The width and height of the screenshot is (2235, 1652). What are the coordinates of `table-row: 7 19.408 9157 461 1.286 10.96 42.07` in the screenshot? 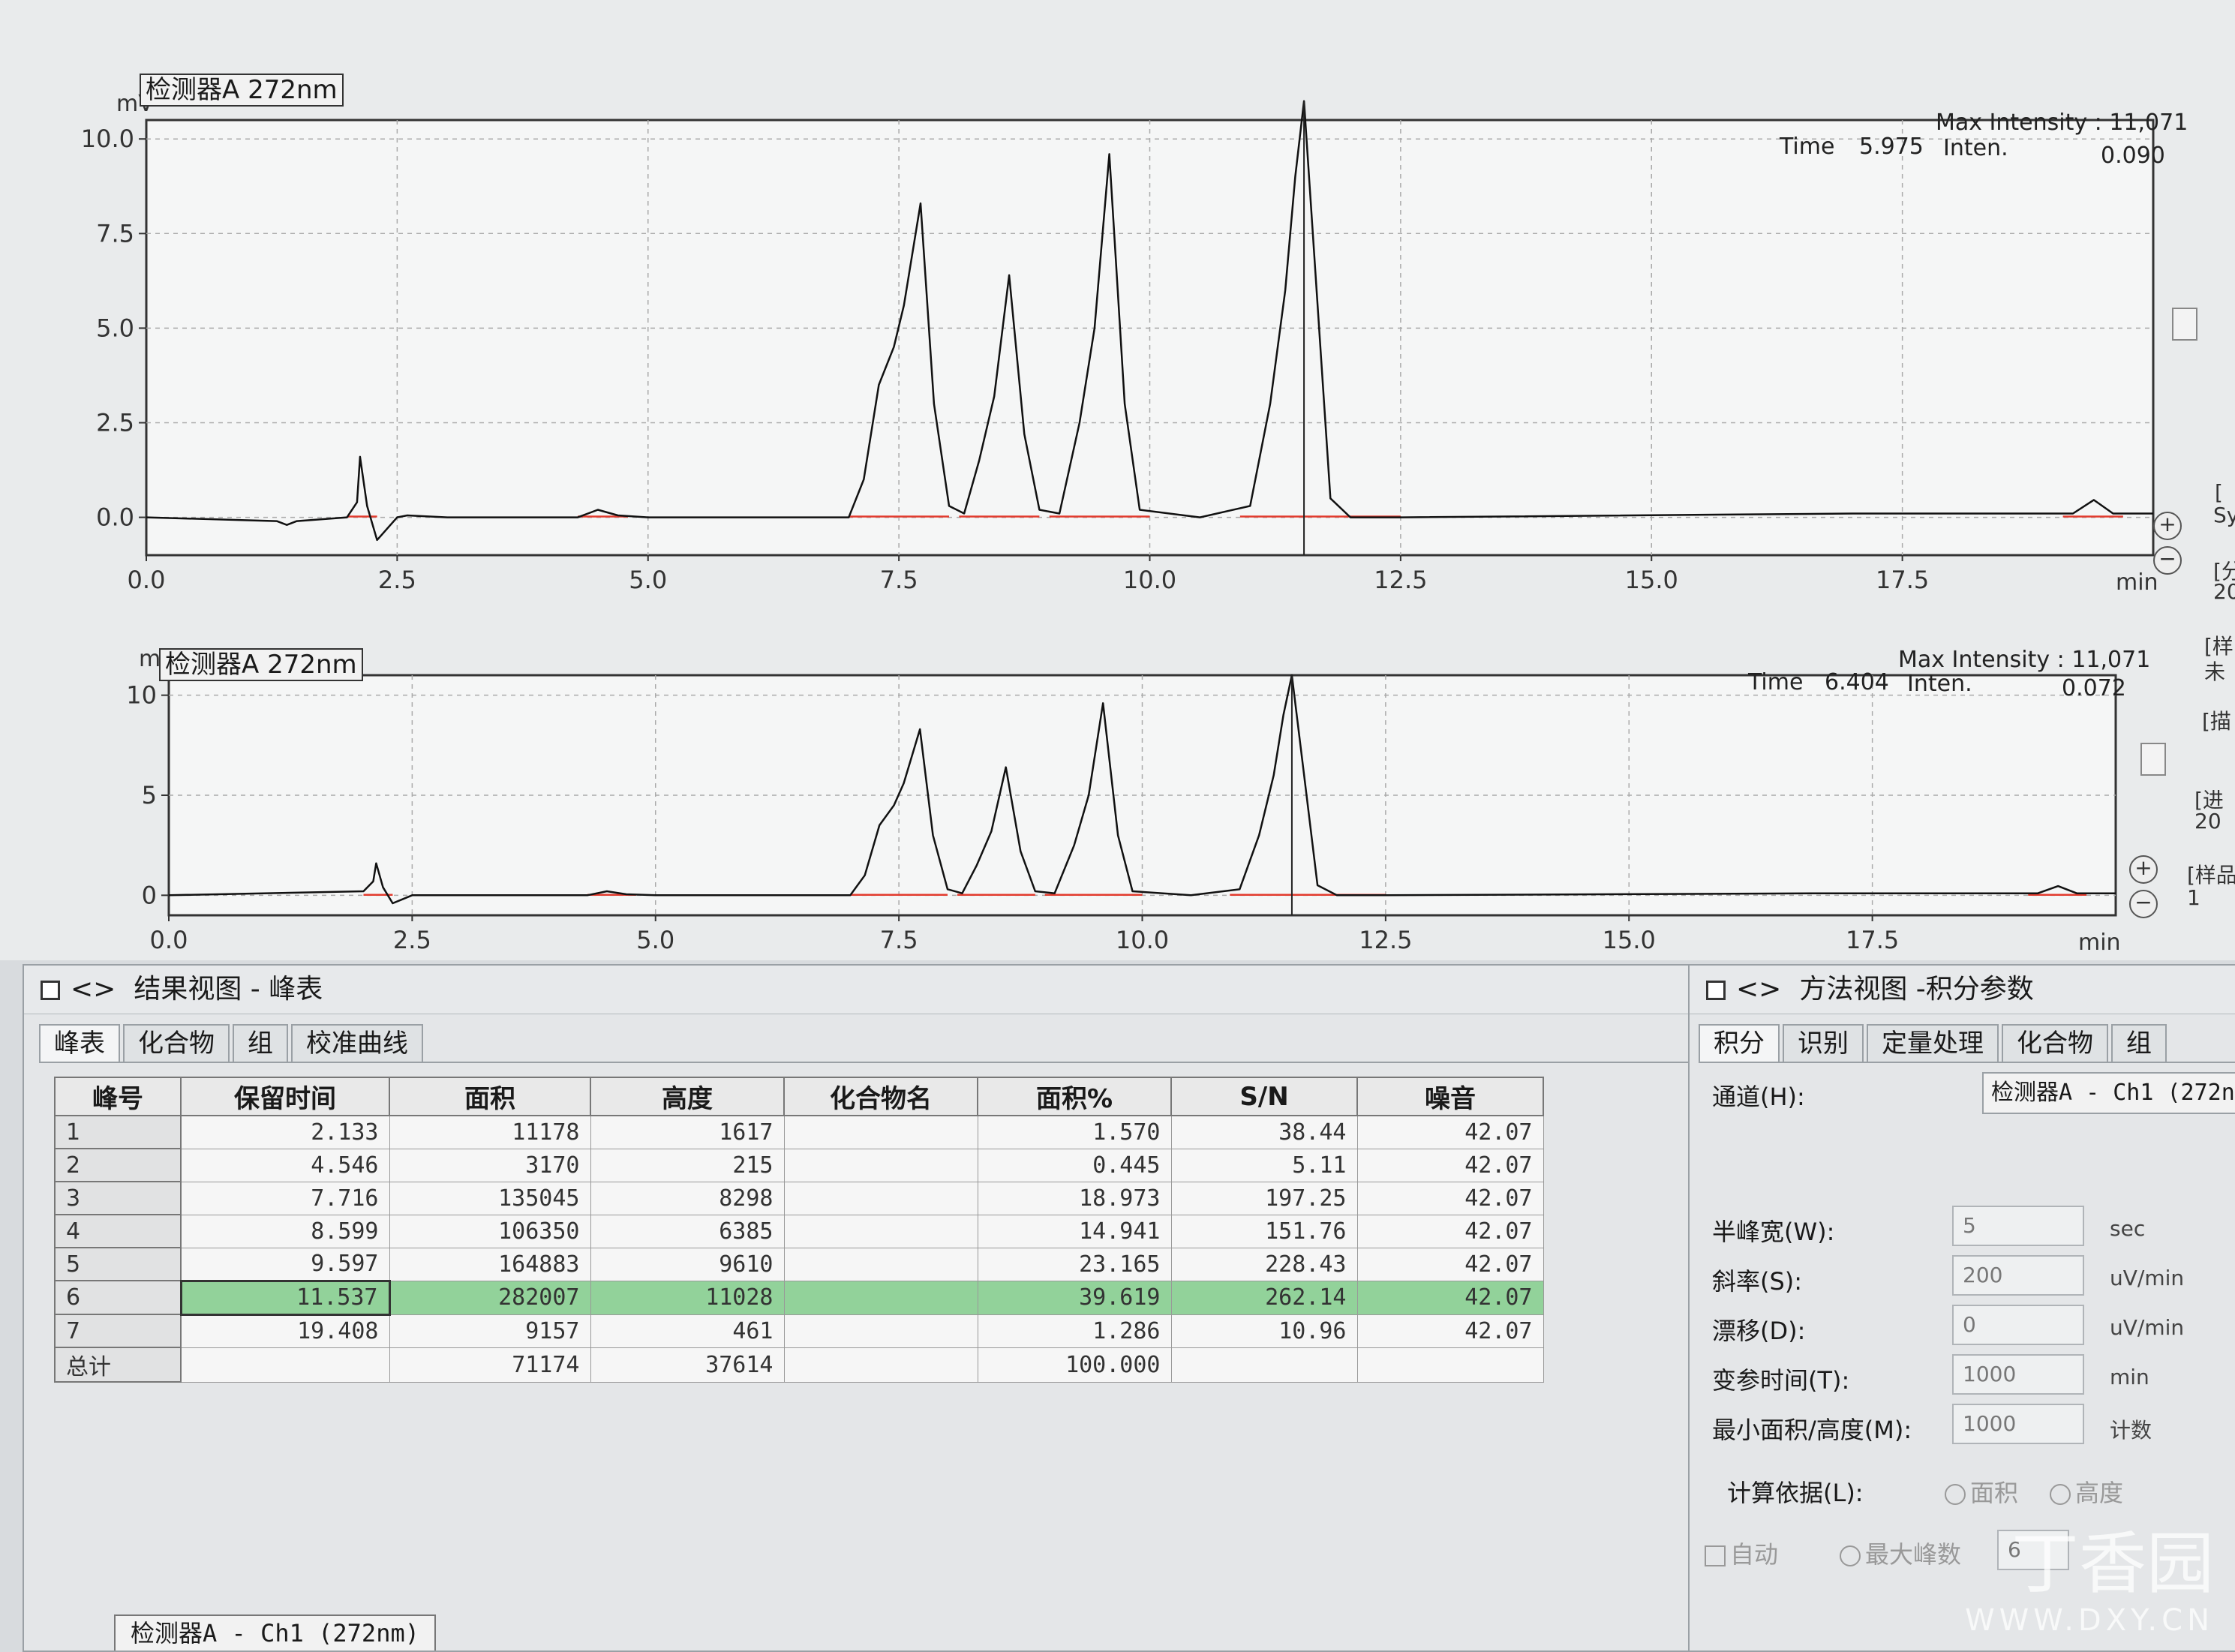 It's located at (799, 1331).